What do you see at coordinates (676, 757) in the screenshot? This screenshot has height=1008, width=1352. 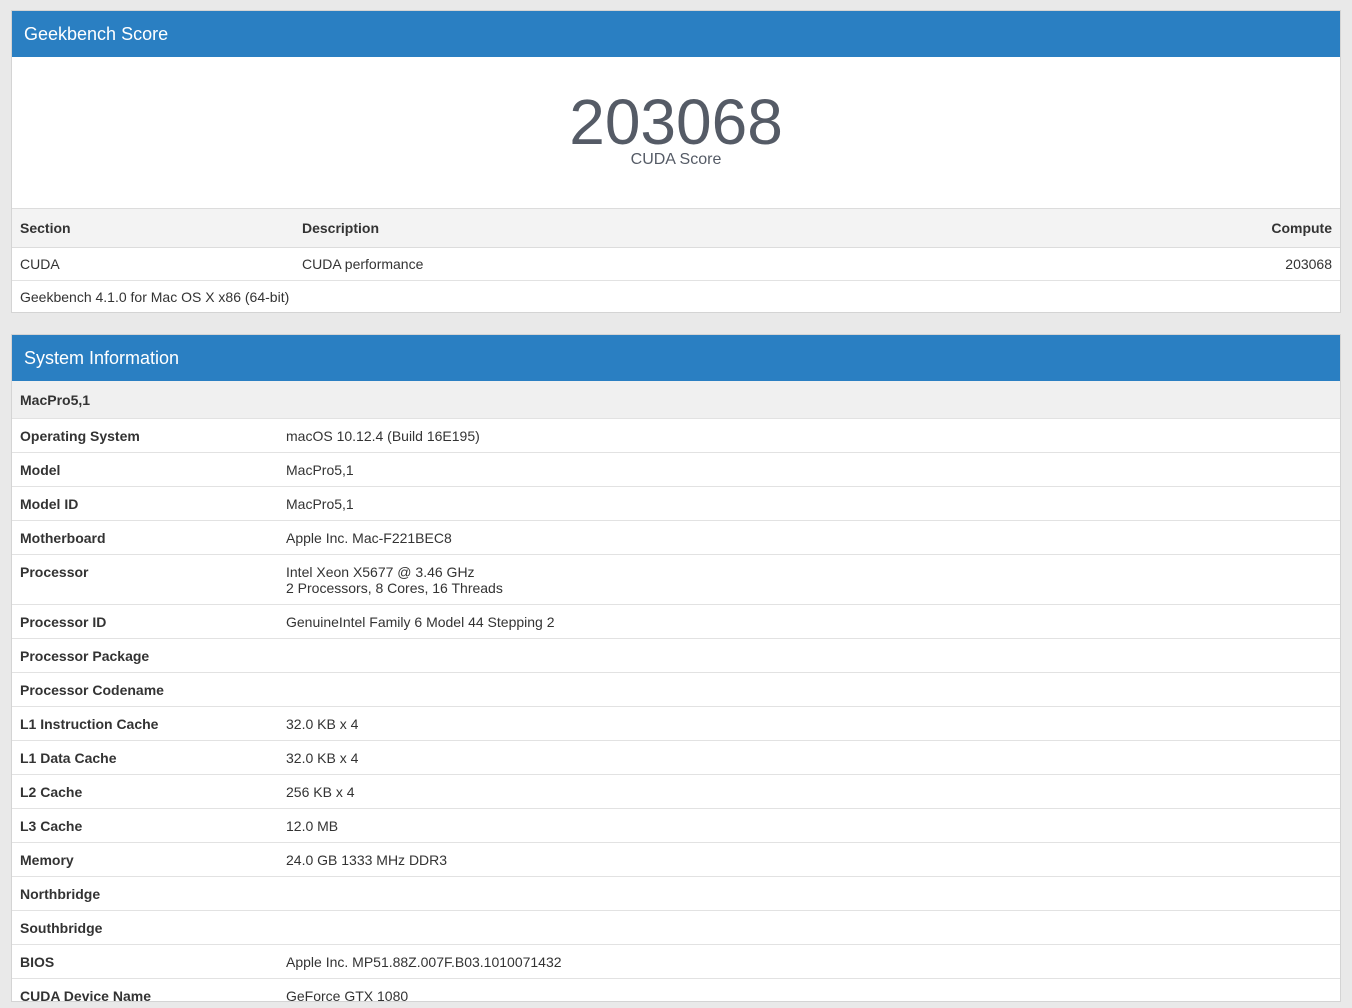 I see `table-row: L1 Data Cache 32.0 KB x 4` at bounding box center [676, 757].